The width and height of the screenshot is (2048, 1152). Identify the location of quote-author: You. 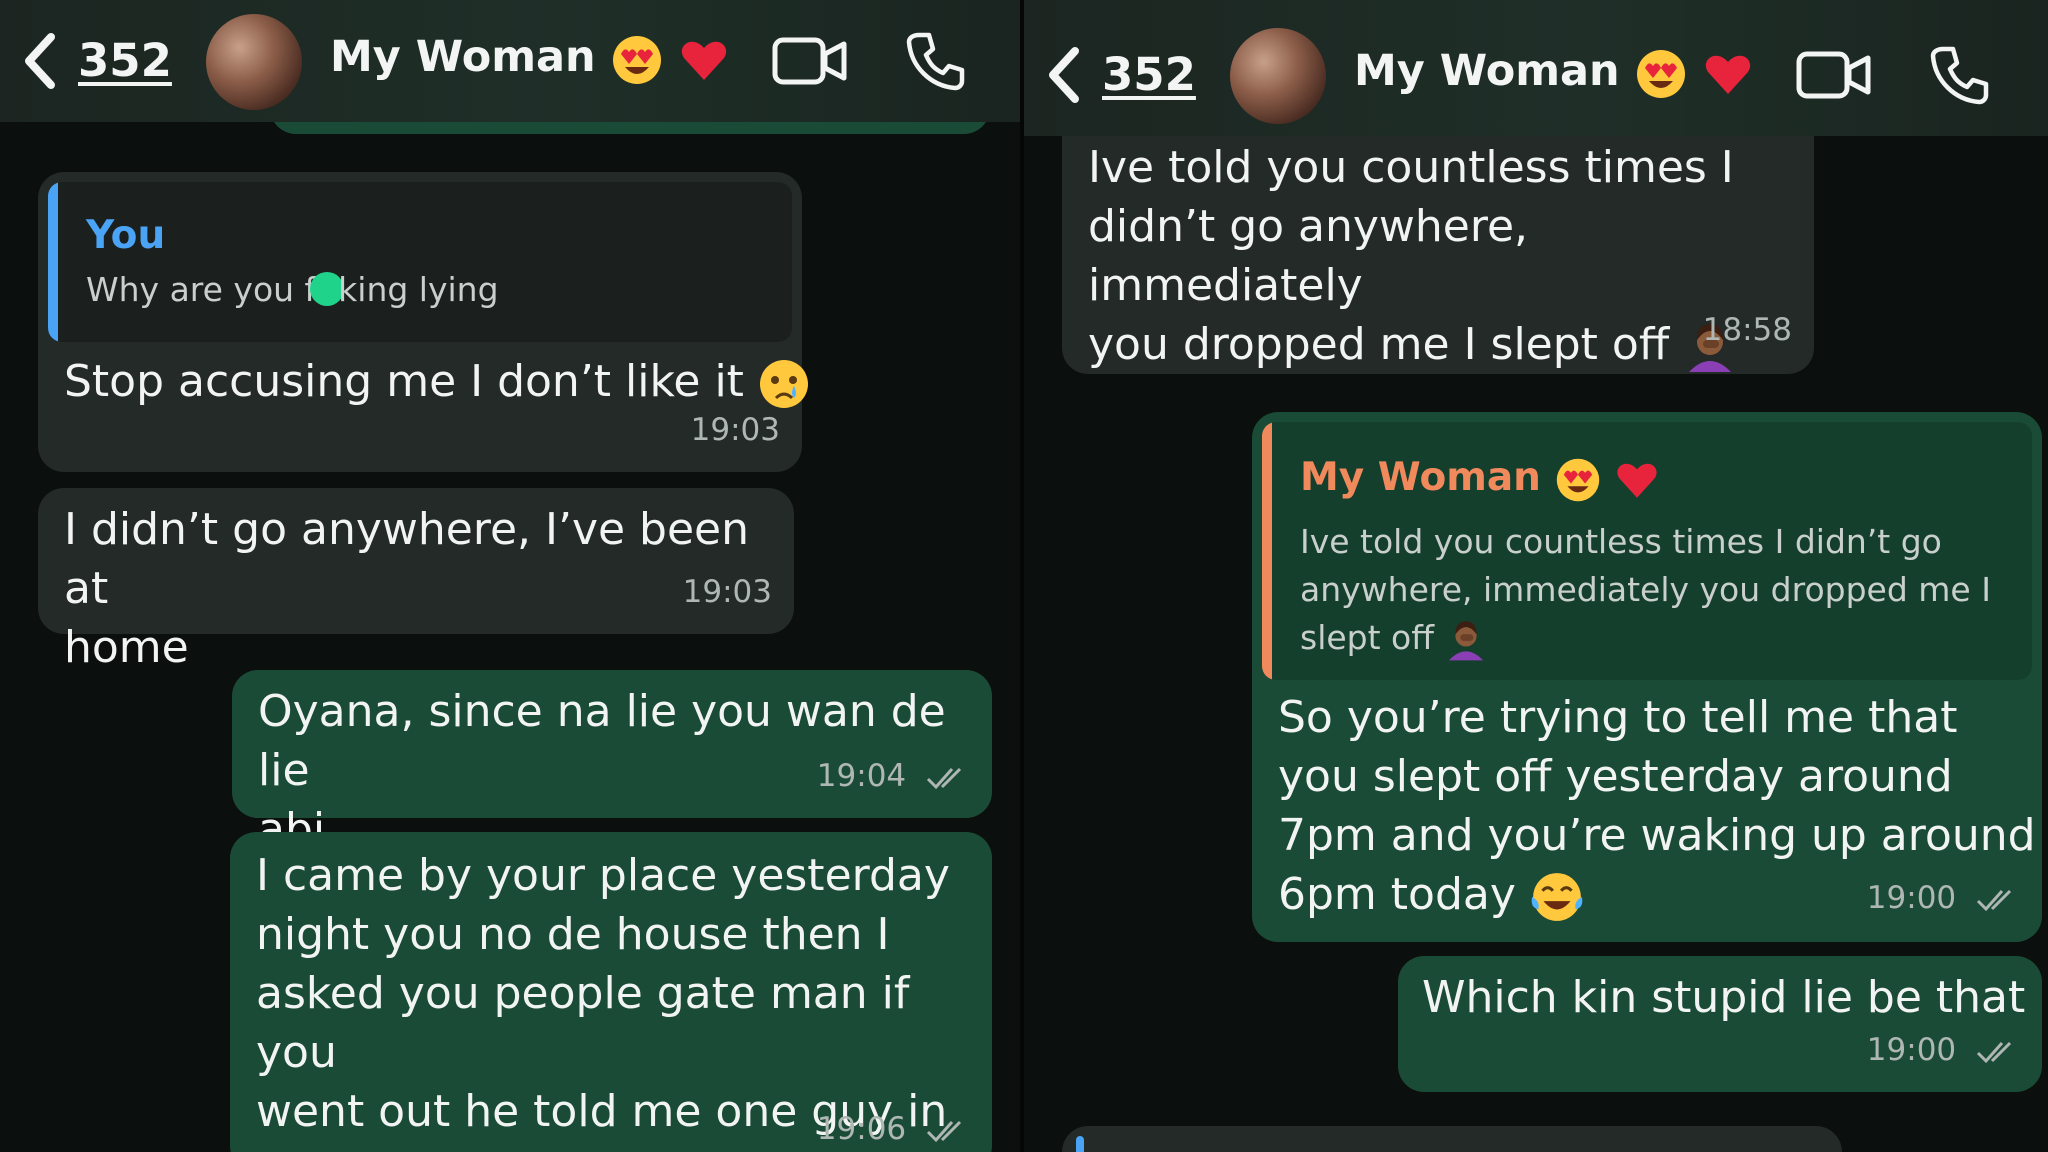
(126, 235).